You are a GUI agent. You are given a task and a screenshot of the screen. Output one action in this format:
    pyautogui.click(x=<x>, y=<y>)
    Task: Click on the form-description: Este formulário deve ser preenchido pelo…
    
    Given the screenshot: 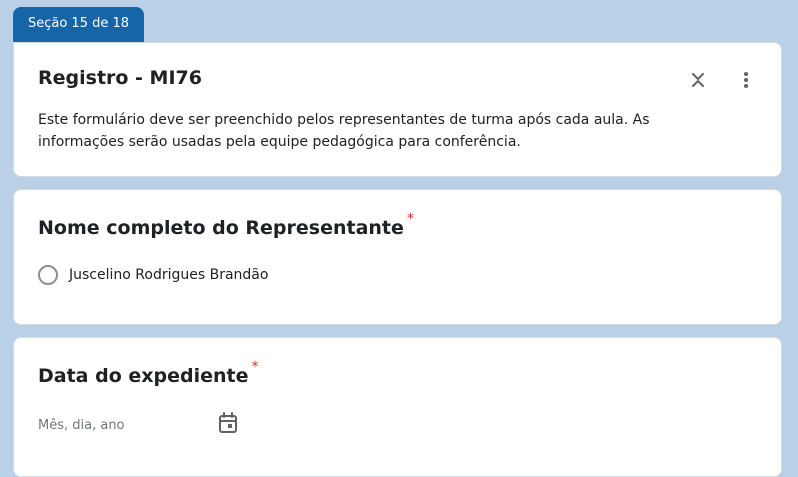 What is the action you would take?
    pyautogui.click(x=344, y=131)
    